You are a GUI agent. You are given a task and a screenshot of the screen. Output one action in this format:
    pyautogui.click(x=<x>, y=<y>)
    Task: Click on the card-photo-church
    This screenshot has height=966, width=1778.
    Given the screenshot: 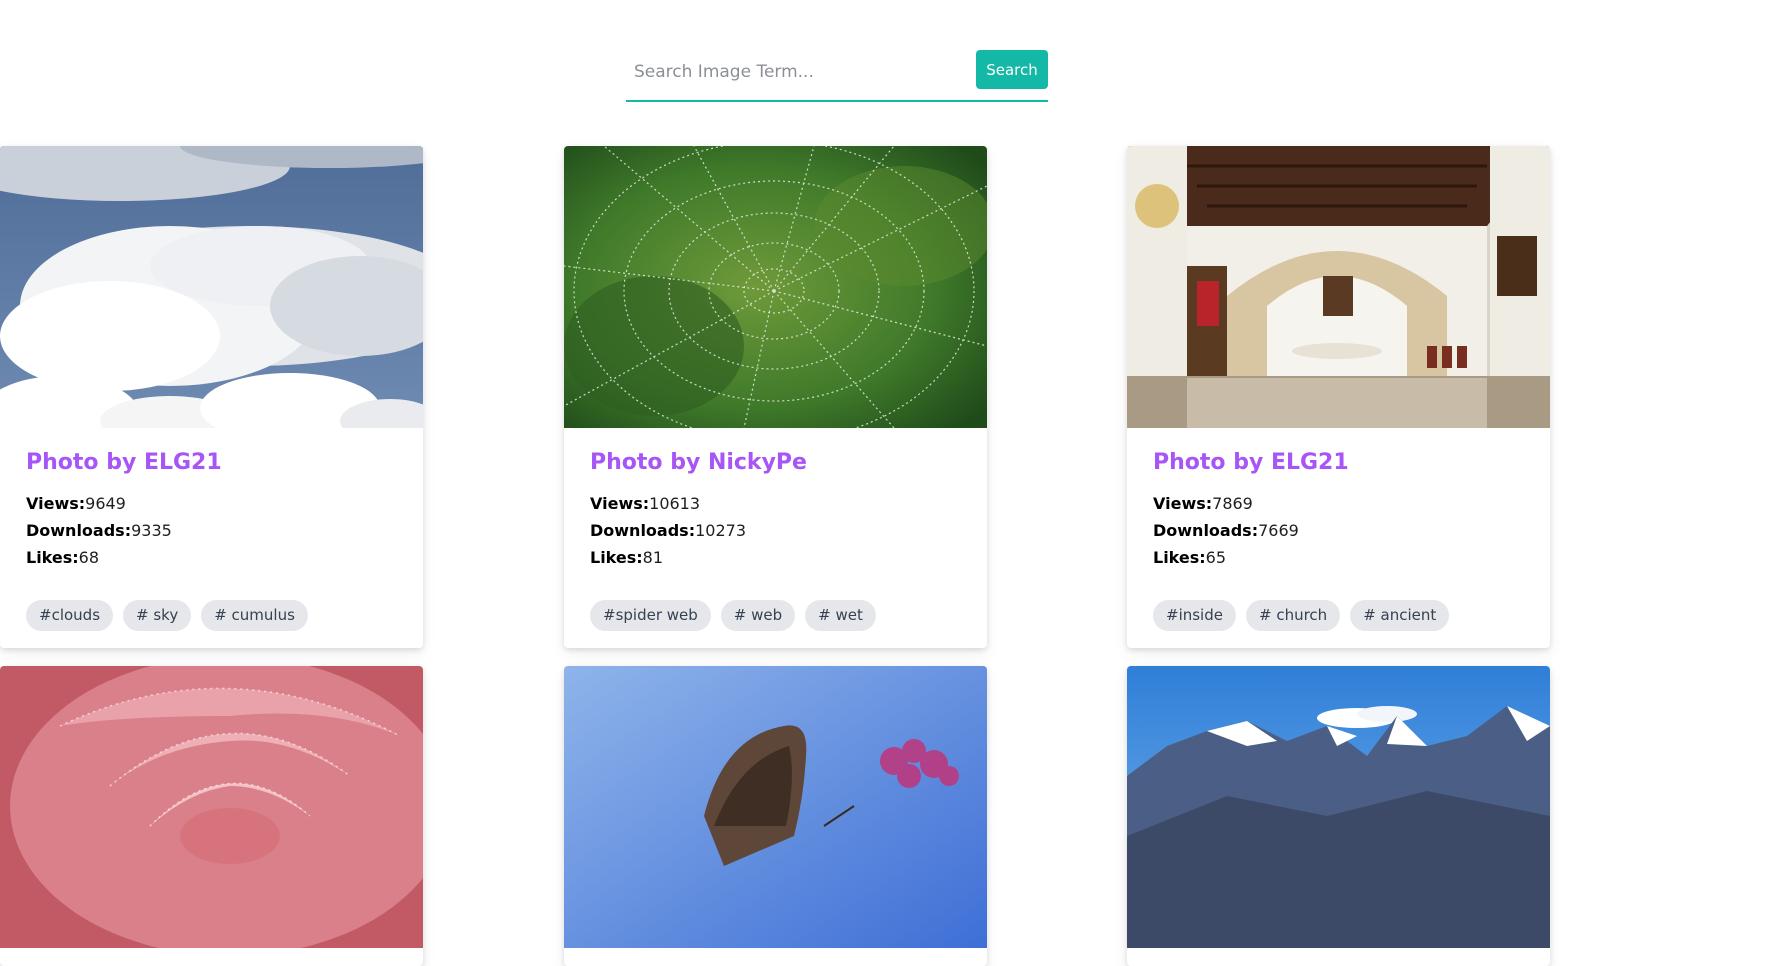 What is the action you would take?
    pyautogui.click(x=1338, y=287)
    